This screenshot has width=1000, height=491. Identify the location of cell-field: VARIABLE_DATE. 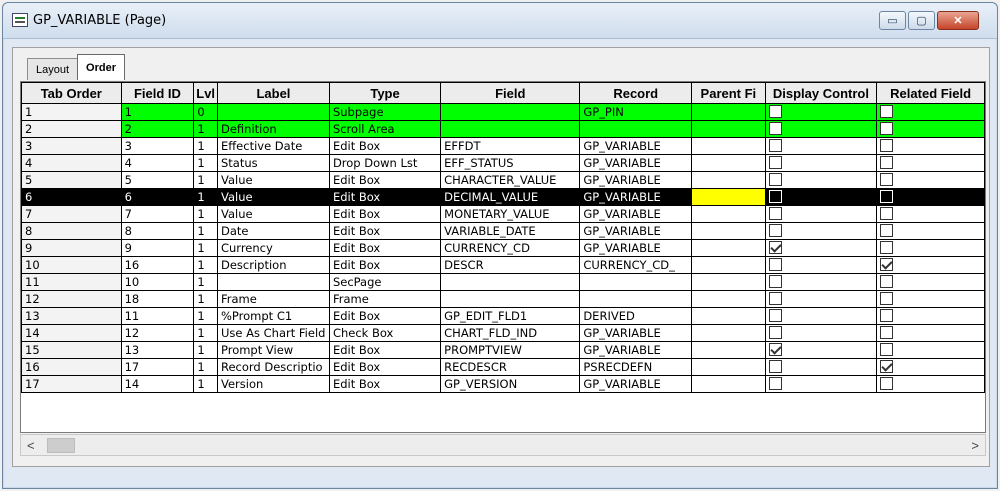
(510, 231).